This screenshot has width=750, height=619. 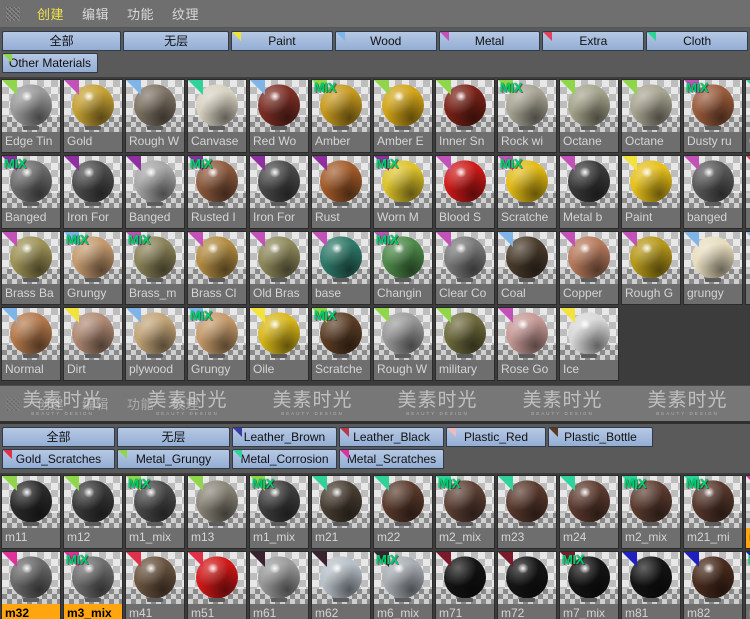 I want to click on material-tile: military, so click(x=465, y=344).